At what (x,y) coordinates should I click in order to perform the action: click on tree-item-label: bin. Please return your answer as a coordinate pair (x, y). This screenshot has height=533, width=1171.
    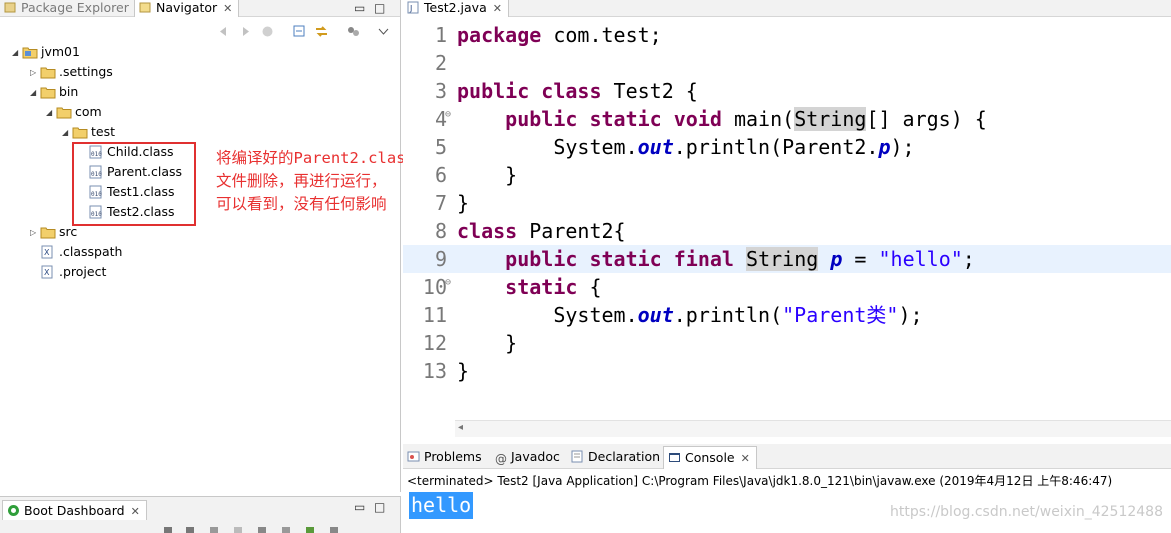
    Looking at the image, I should click on (69, 91).